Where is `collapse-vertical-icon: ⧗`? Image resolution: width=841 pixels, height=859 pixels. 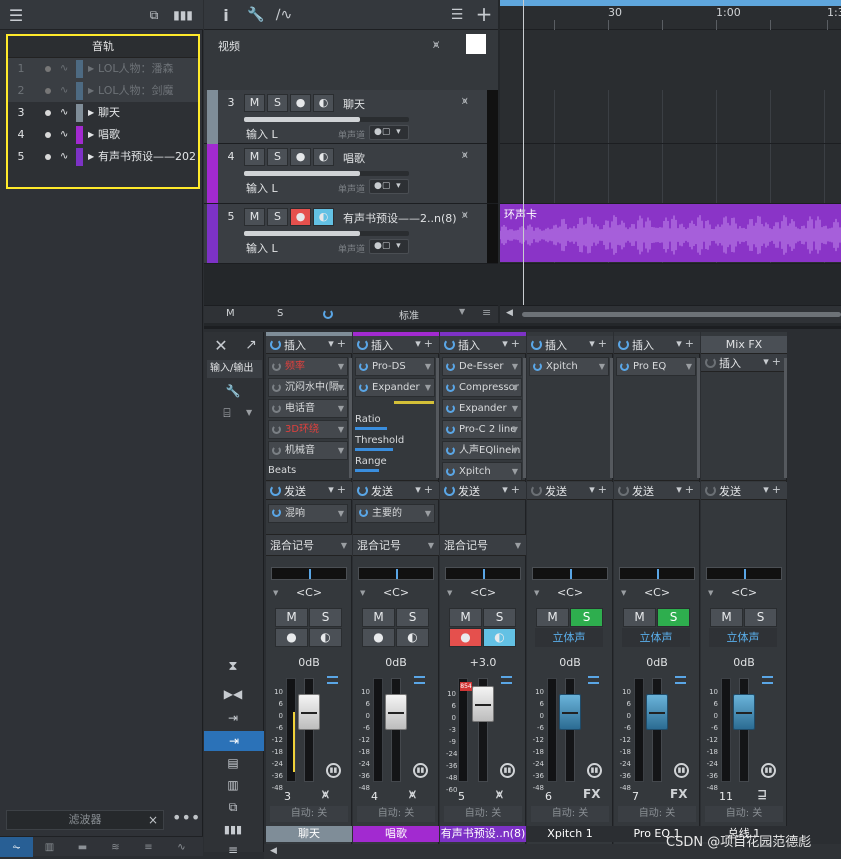 collapse-vertical-icon: ⧗ is located at coordinates (233, 666).